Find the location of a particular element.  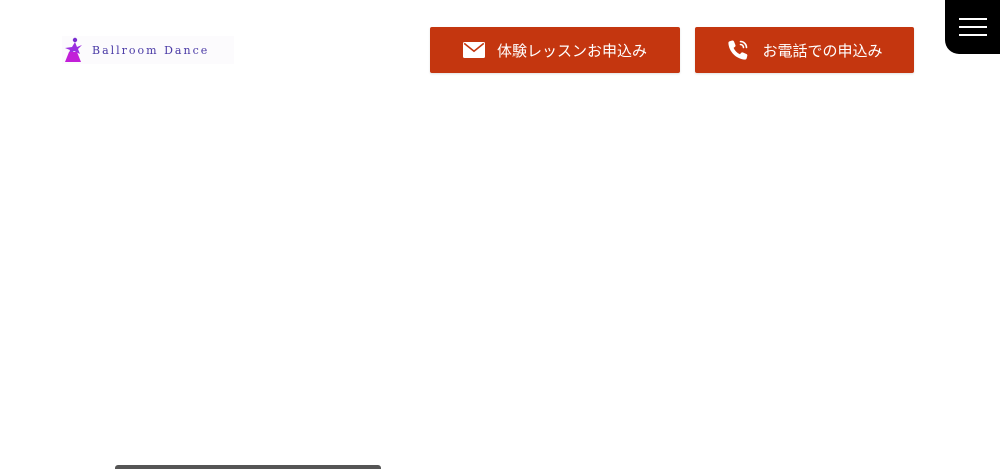

phone-icon is located at coordinates (738, 50).